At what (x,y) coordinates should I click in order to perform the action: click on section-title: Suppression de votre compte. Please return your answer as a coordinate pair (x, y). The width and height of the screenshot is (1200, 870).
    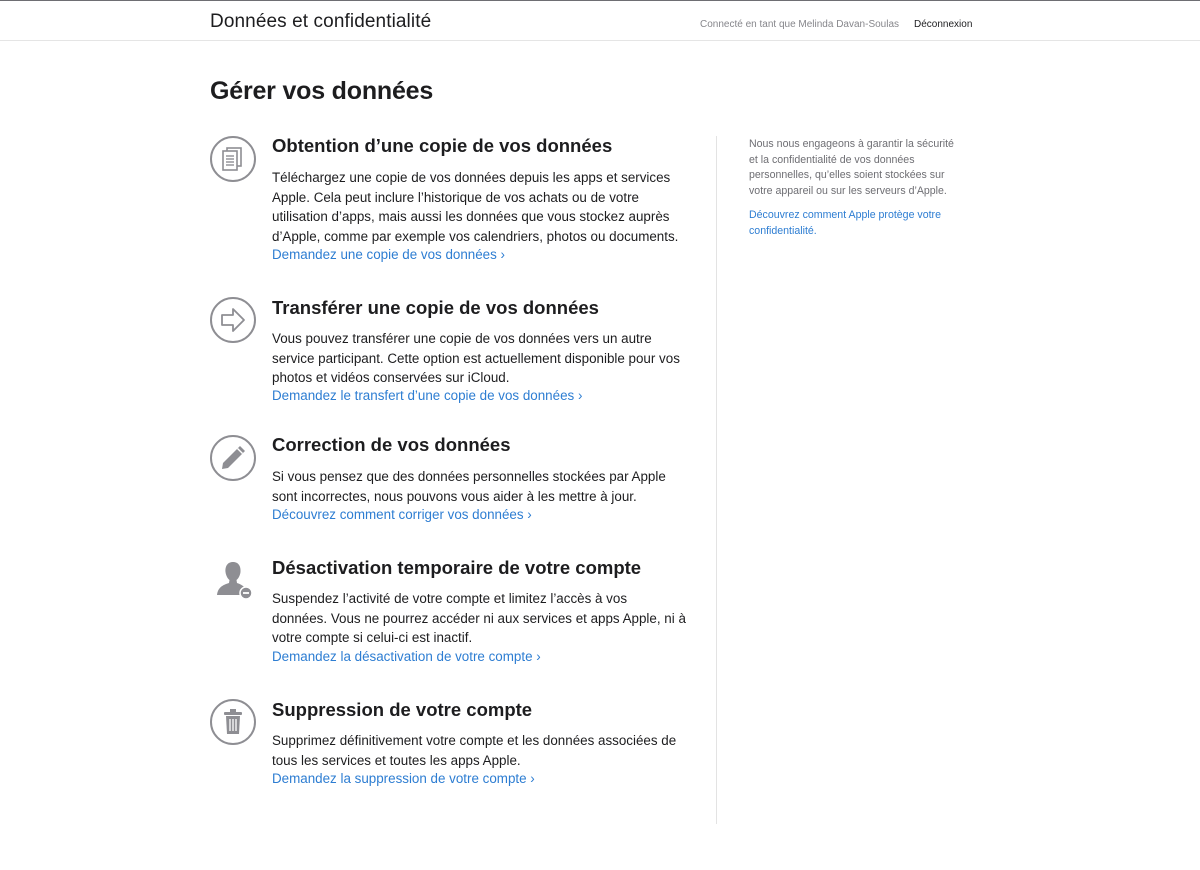
    Looking at the image, I should click on (402, 709).